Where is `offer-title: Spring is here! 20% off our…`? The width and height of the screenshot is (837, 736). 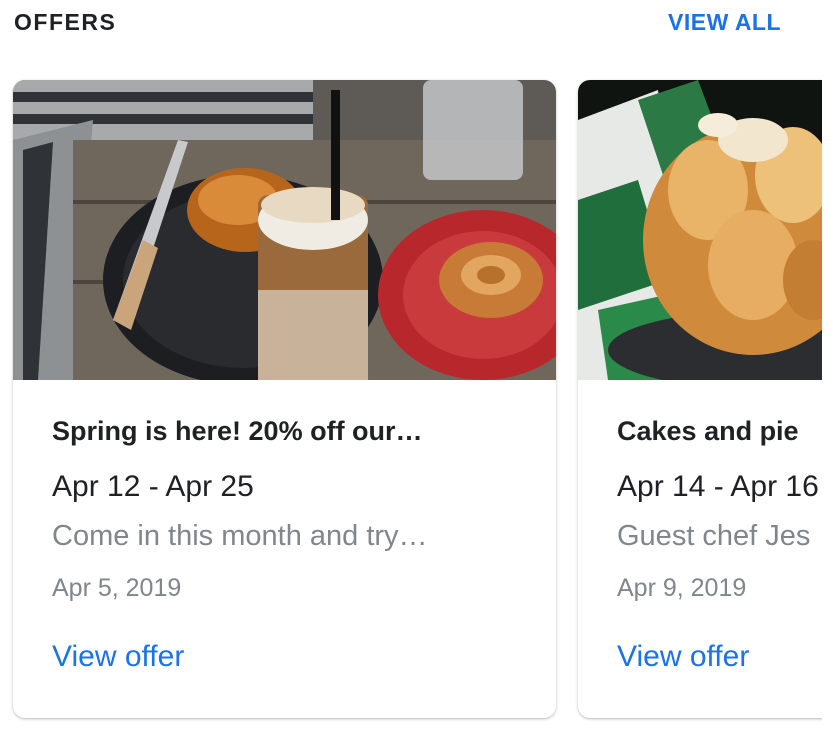
offer-title: Spring is here! 20% off our… is located at coordinates (237, 431).